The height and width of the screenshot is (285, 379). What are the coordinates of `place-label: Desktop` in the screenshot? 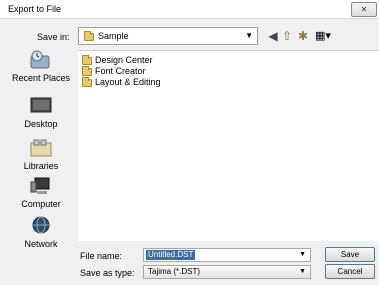 It's located at (41, 124).